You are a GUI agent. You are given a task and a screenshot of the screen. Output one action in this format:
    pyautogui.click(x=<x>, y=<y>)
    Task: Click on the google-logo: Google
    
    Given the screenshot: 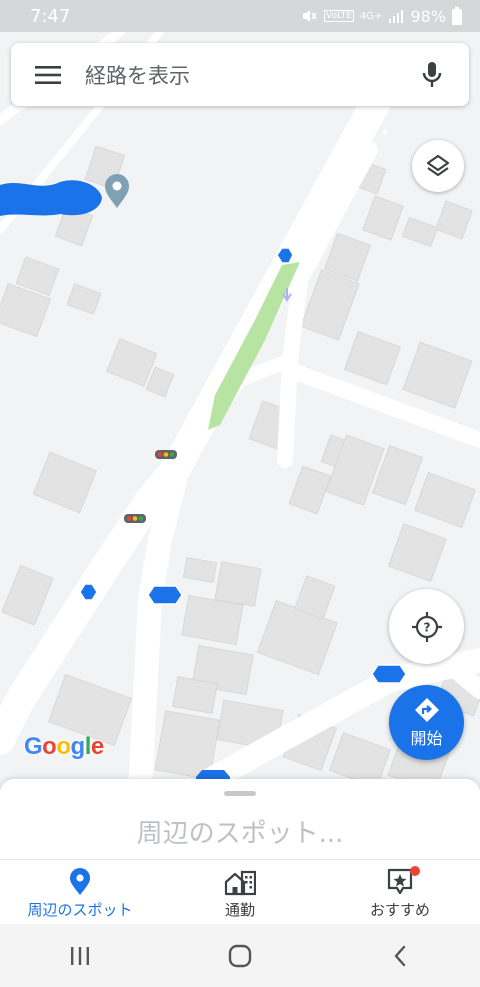 What is the action you would take?
    pyautogui.click(x=64, y=746)
    